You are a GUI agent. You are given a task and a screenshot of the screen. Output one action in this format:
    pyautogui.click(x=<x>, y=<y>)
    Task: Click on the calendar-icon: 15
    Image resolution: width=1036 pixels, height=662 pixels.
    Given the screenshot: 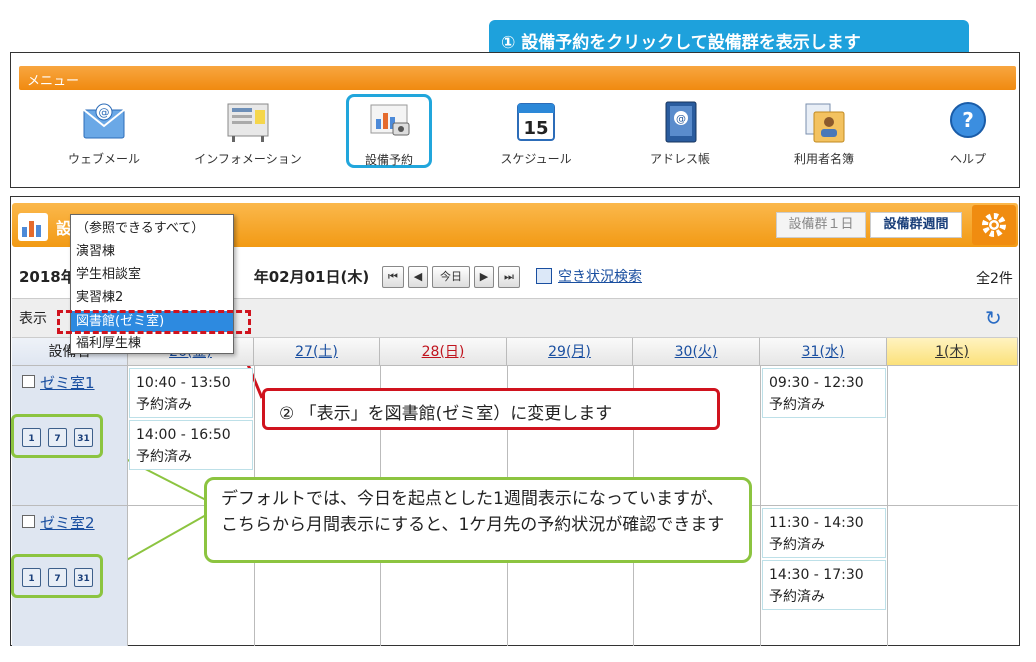 What is the action you would take?
    pyautogui.click(x=536, y=122)
    